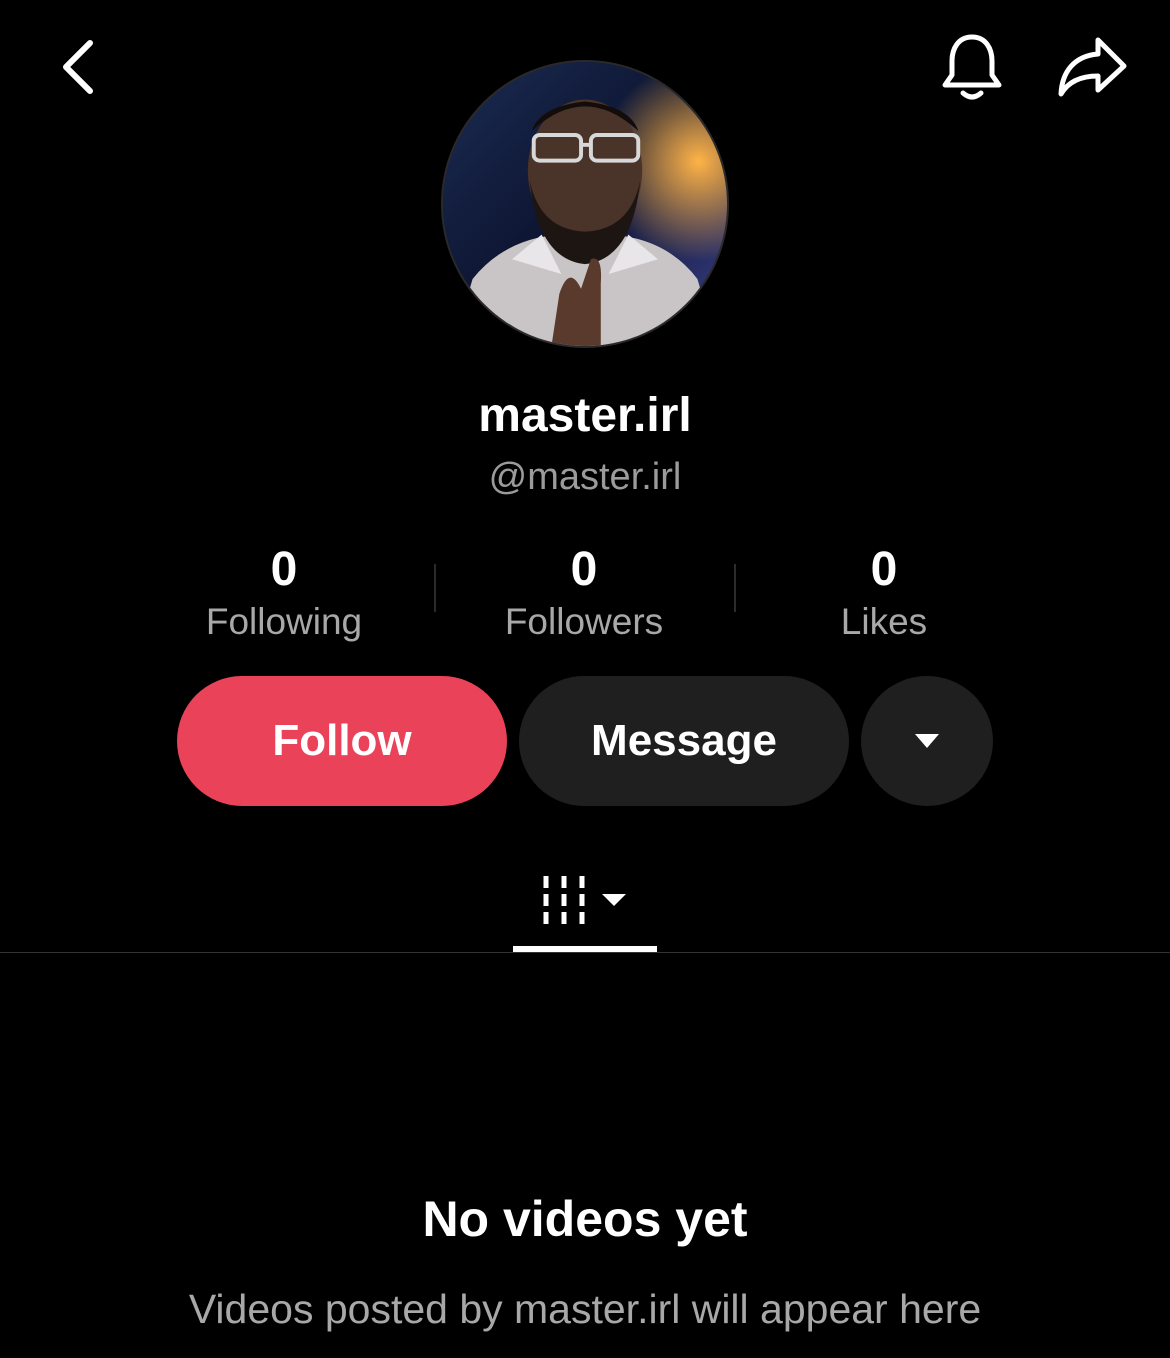 The image size is (1170, 1358). Describe the element at coordinates (585, 415) in the screenshot. I see `display-name: master.irl` at that location.